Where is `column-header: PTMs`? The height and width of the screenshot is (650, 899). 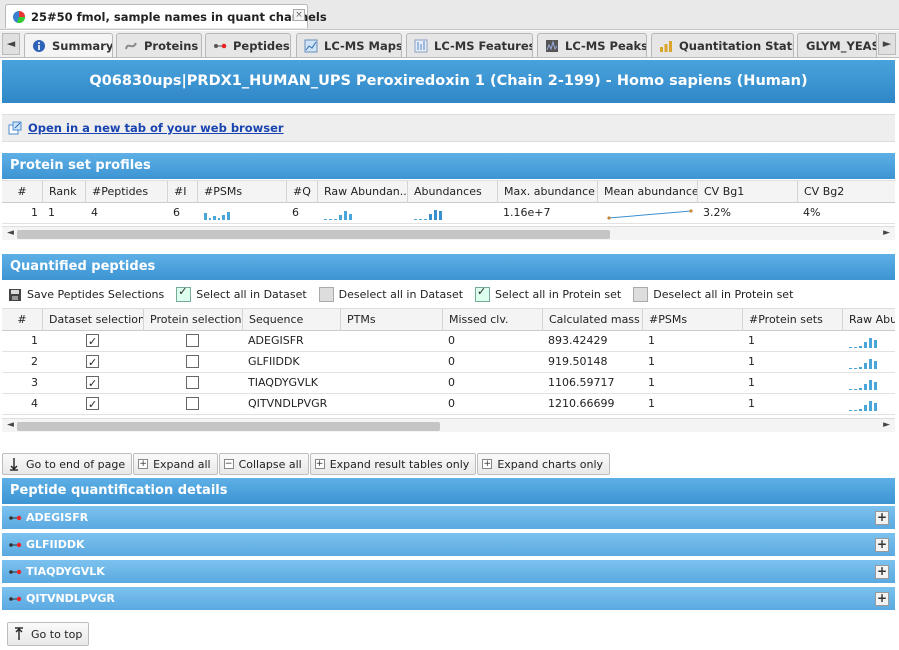
column-header: PTMs is located at coordinates (391, 320).